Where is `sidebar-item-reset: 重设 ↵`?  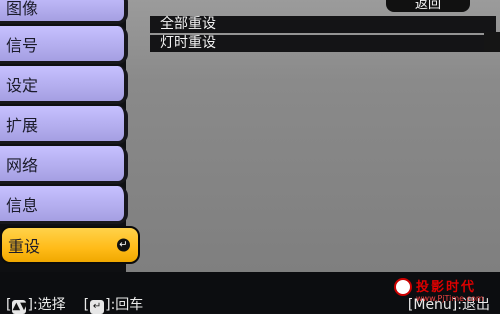
sidebar-item-reset: 重设 ↵ is located at coordinates (70, 245).